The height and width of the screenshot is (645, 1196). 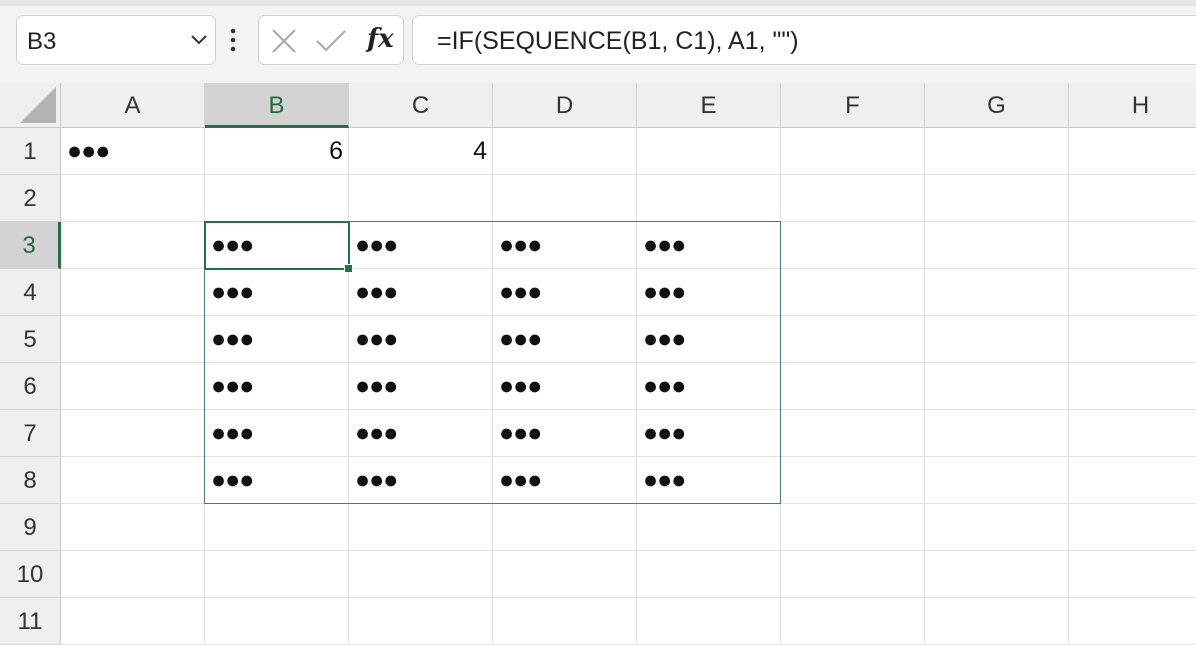 What do you see at coordinates (709, 292) in the screenshot?
I see `cell-e4: ●●●` at bounding box center [709, 292].